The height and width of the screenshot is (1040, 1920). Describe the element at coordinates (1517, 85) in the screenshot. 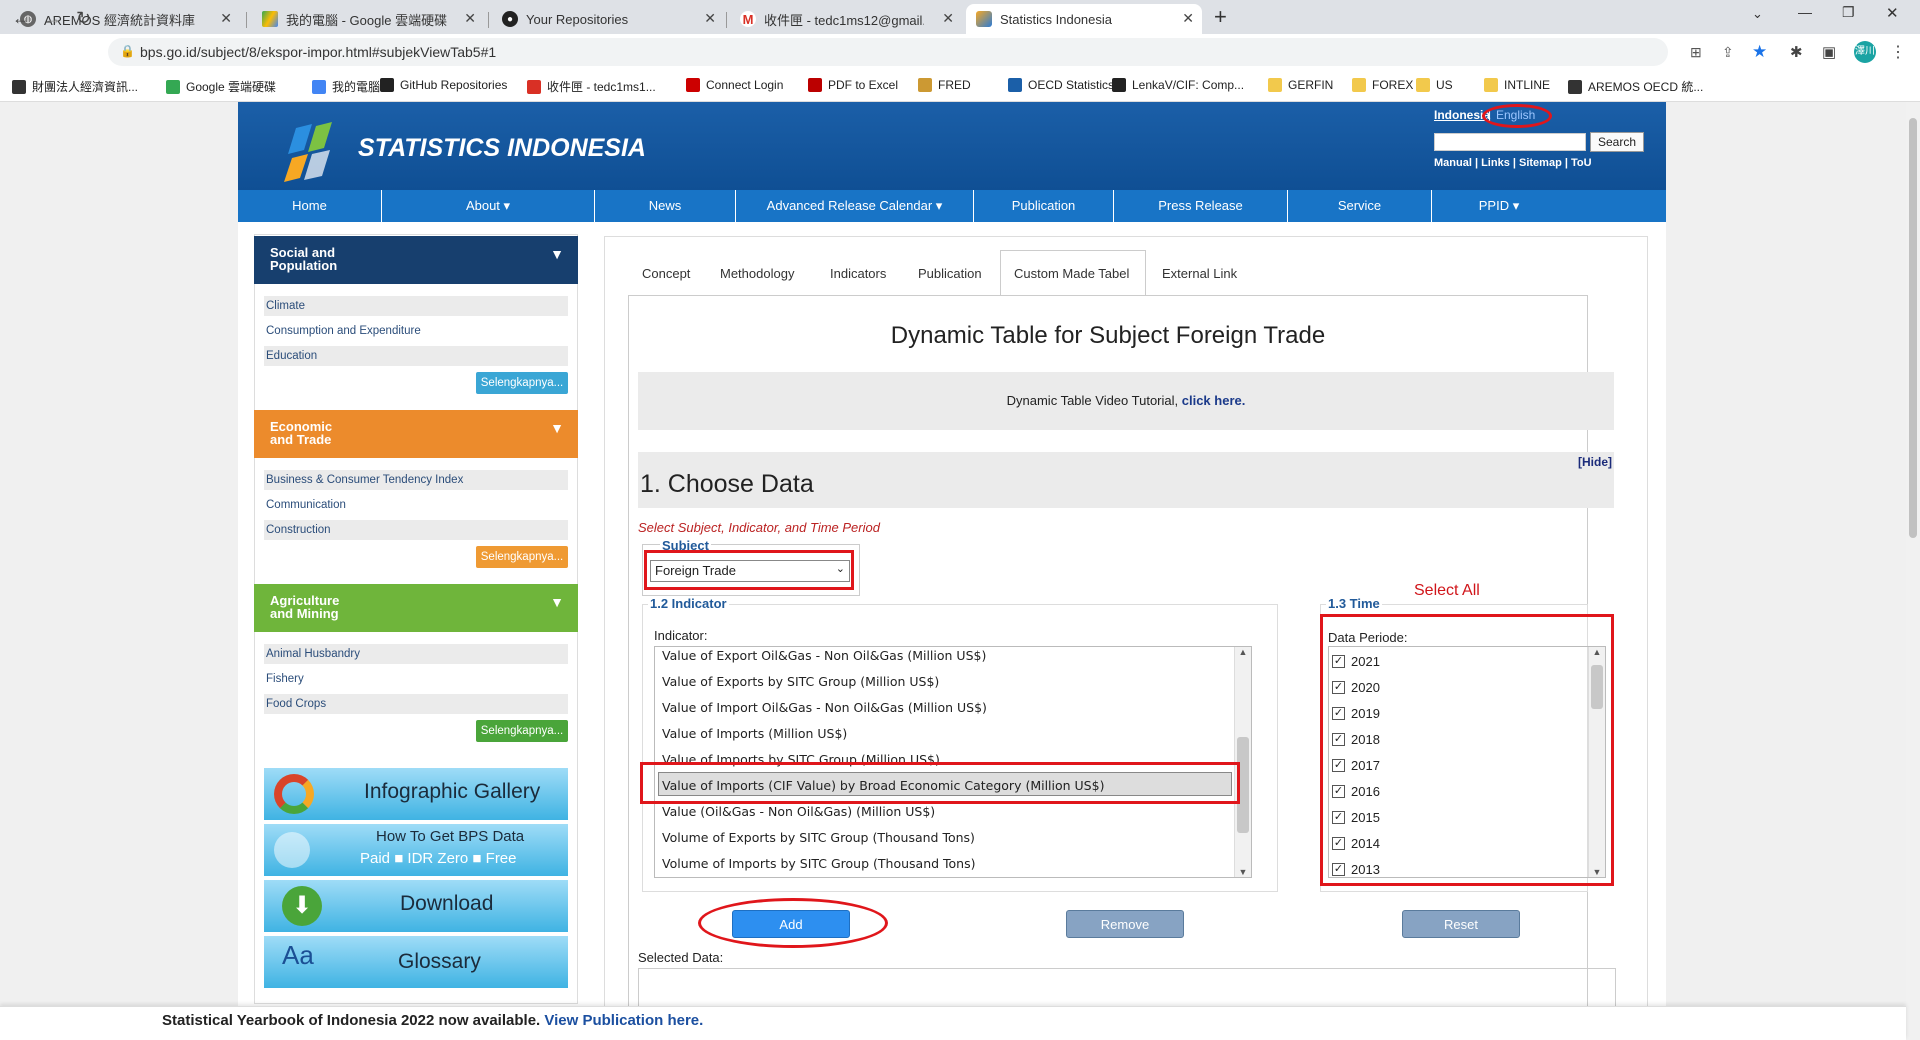

I see `bookmark-item: INTLINE` at that location.